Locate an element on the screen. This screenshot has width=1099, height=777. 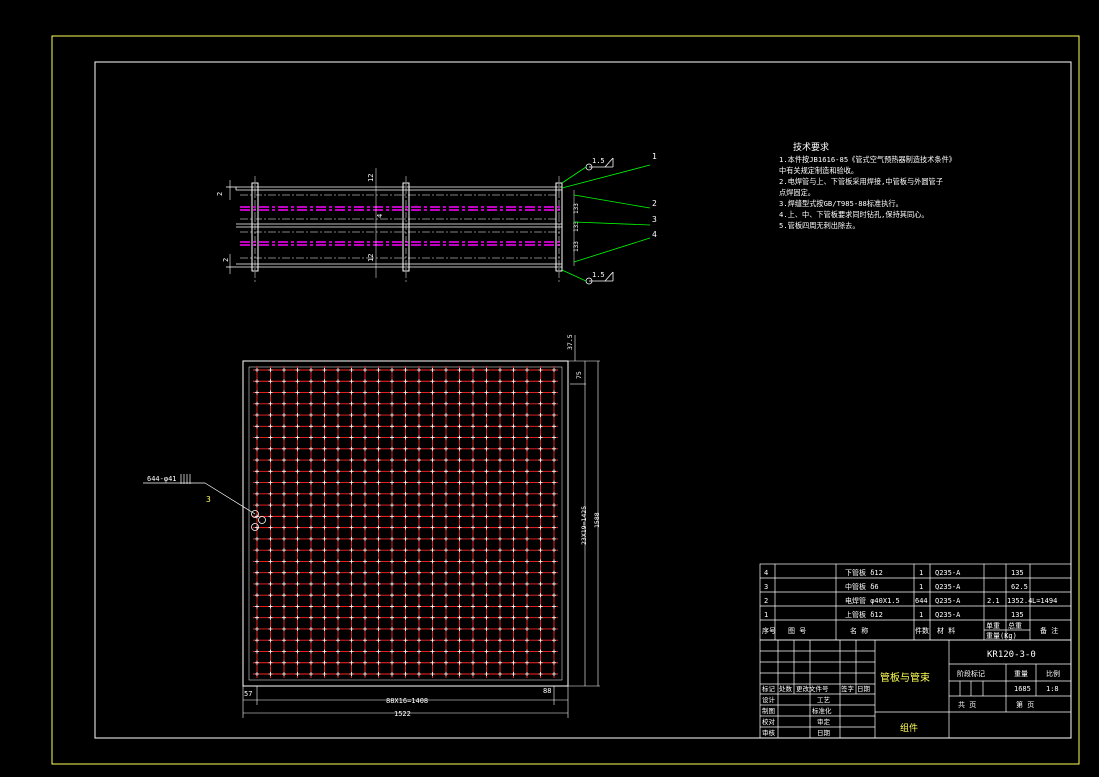
tech-note-line: 点焊固定。 is located at coordinates (797, 192).